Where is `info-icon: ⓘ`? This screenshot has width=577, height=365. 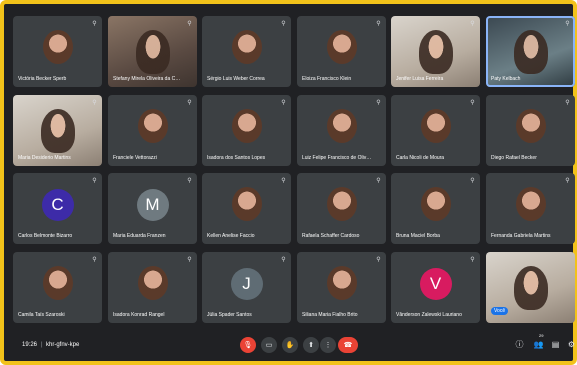 info-icon: ⓘ is located at coordinates (519, 344).